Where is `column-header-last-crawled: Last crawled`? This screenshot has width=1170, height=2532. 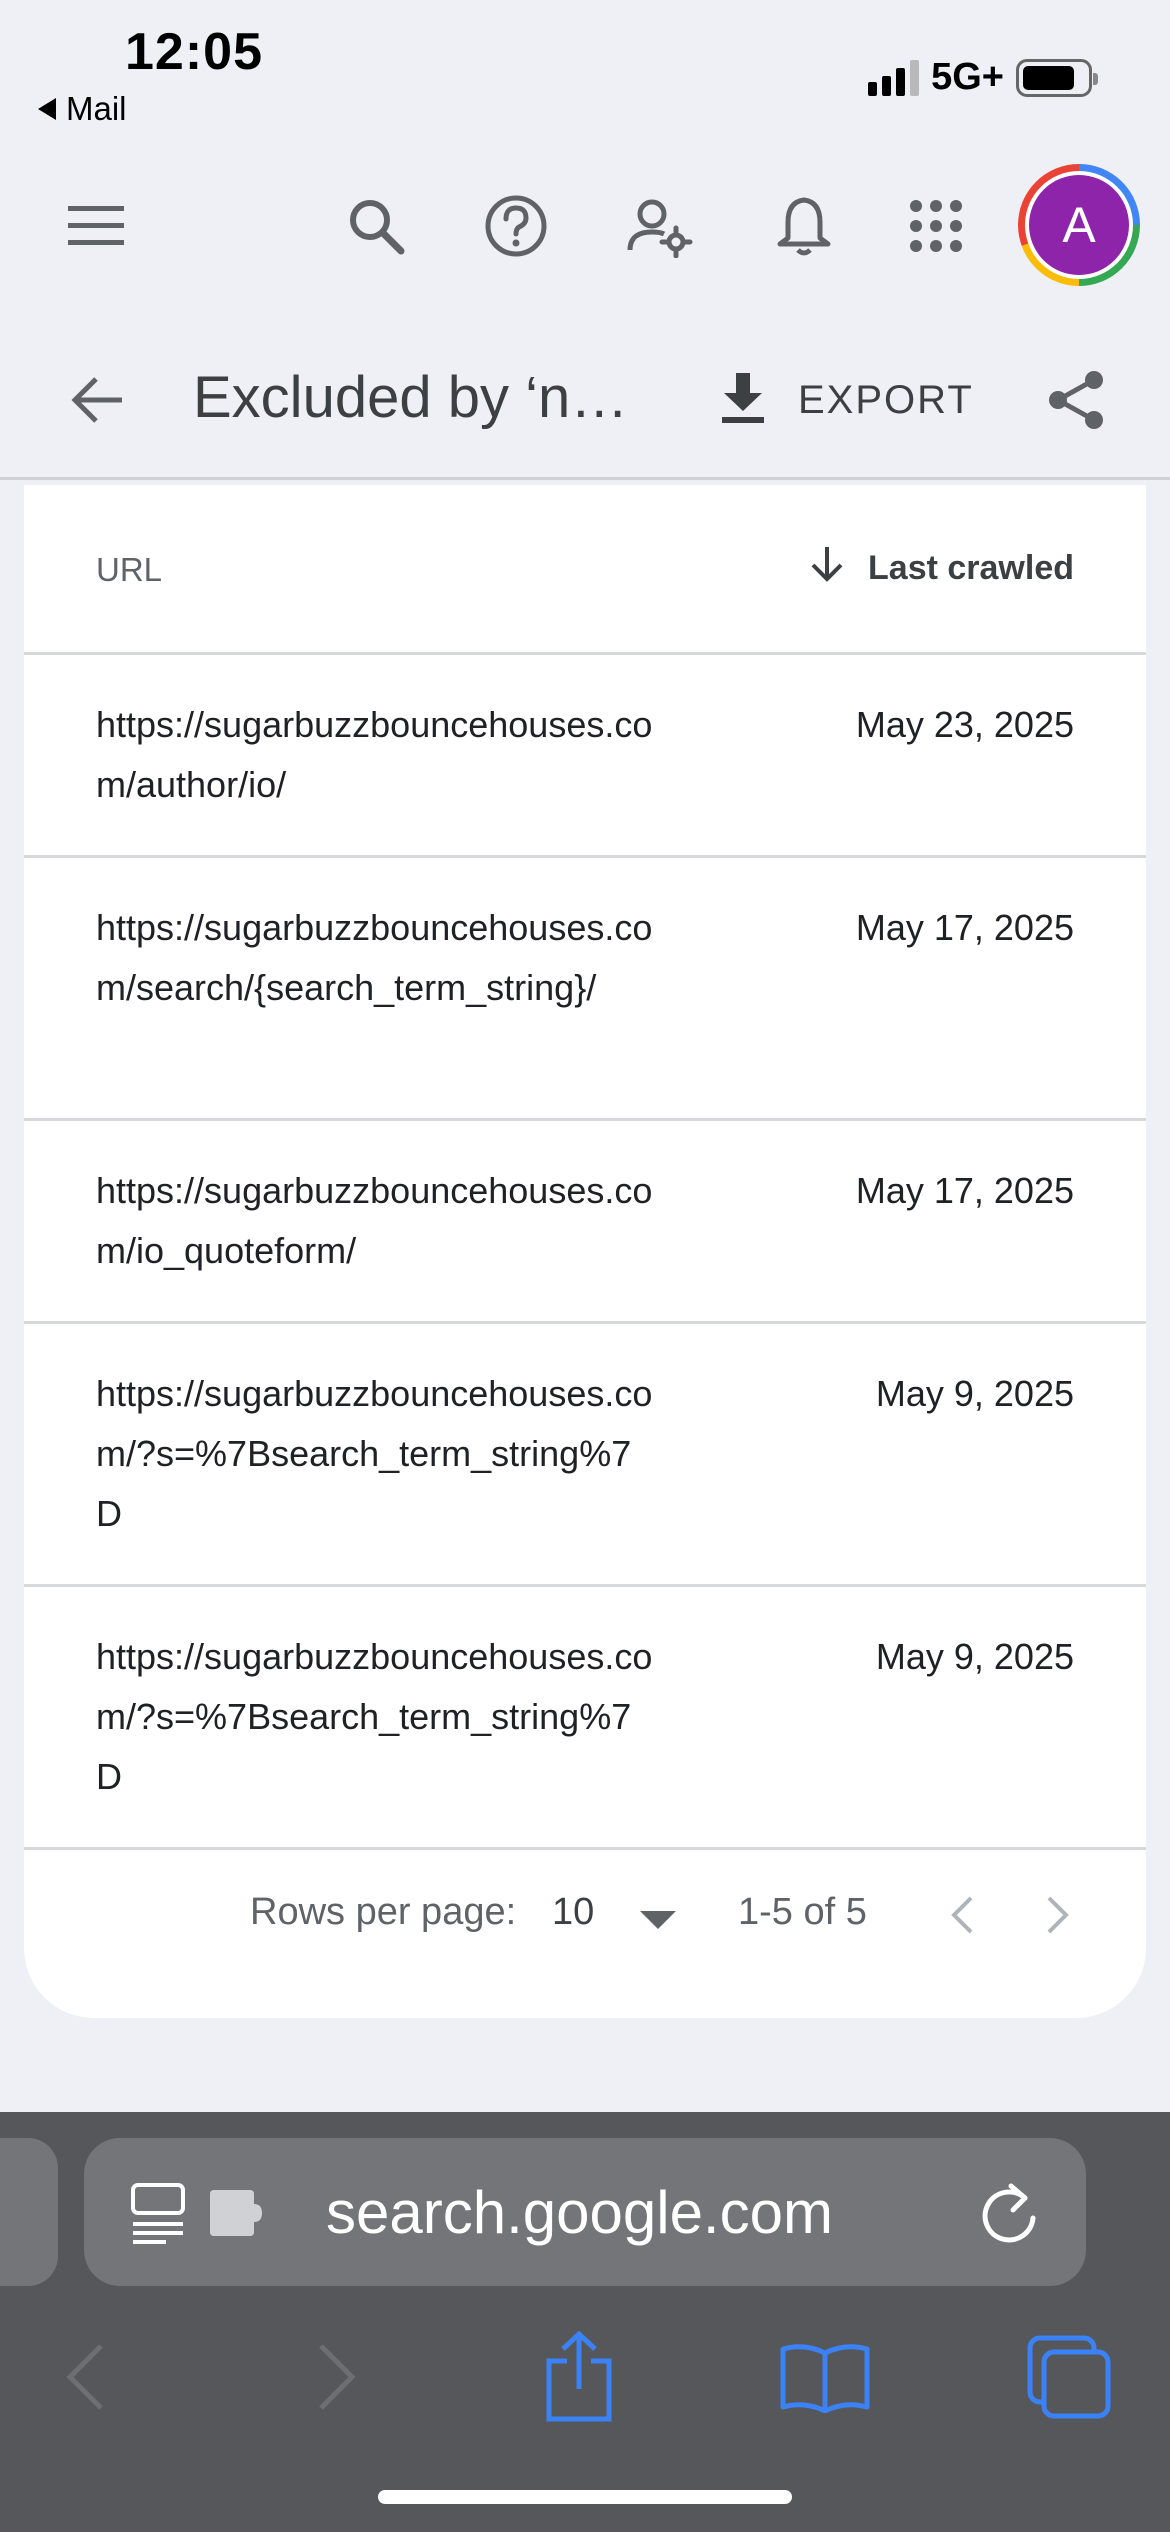 column-header-last-crawled: Last crawled is located at coordinates (942, 568).